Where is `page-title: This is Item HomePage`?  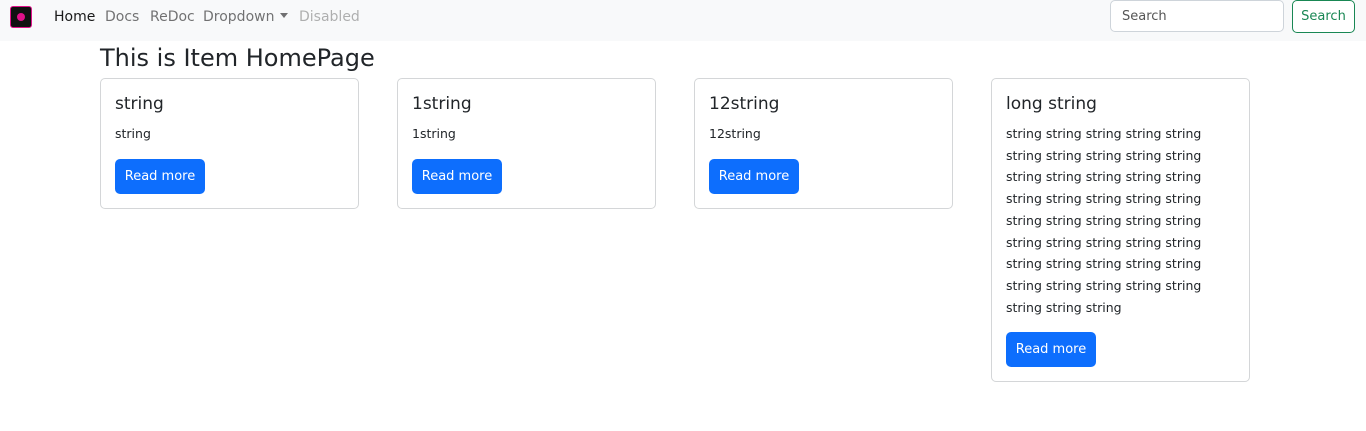
page-title: This is Item HomePage is located at coordinates (237, 58).